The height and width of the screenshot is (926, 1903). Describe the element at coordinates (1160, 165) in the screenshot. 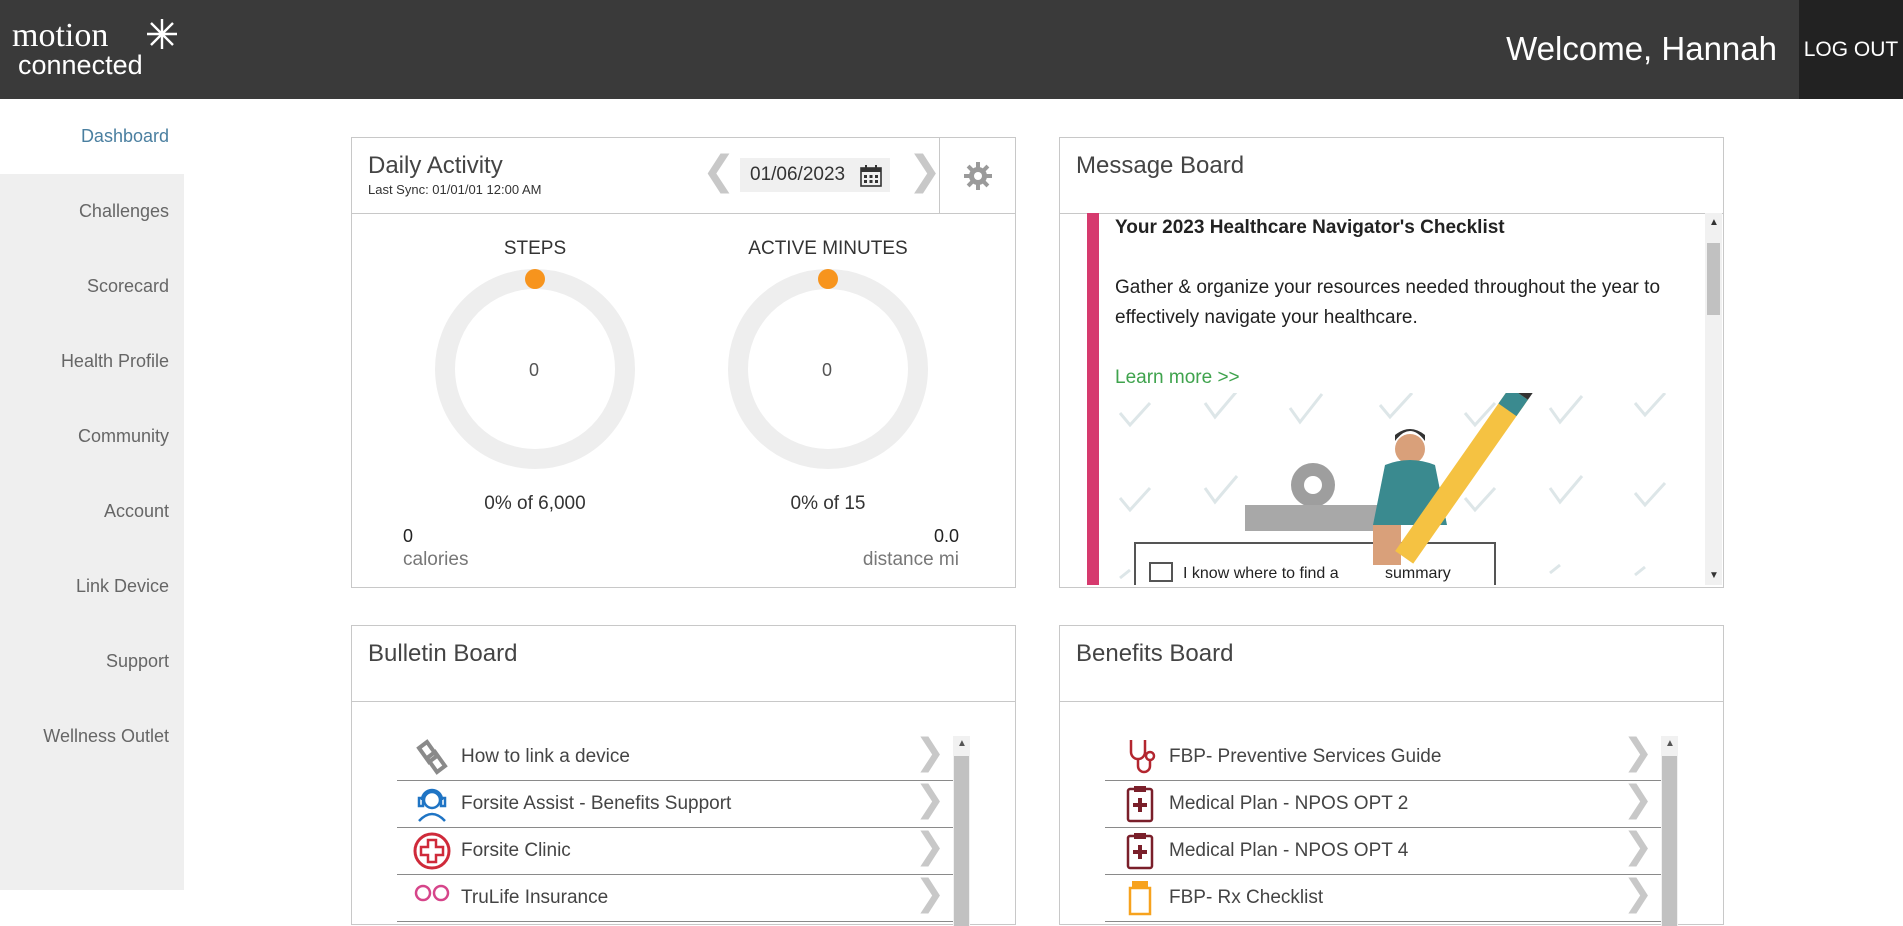

I see `message-board-title: Message Board` at that location.